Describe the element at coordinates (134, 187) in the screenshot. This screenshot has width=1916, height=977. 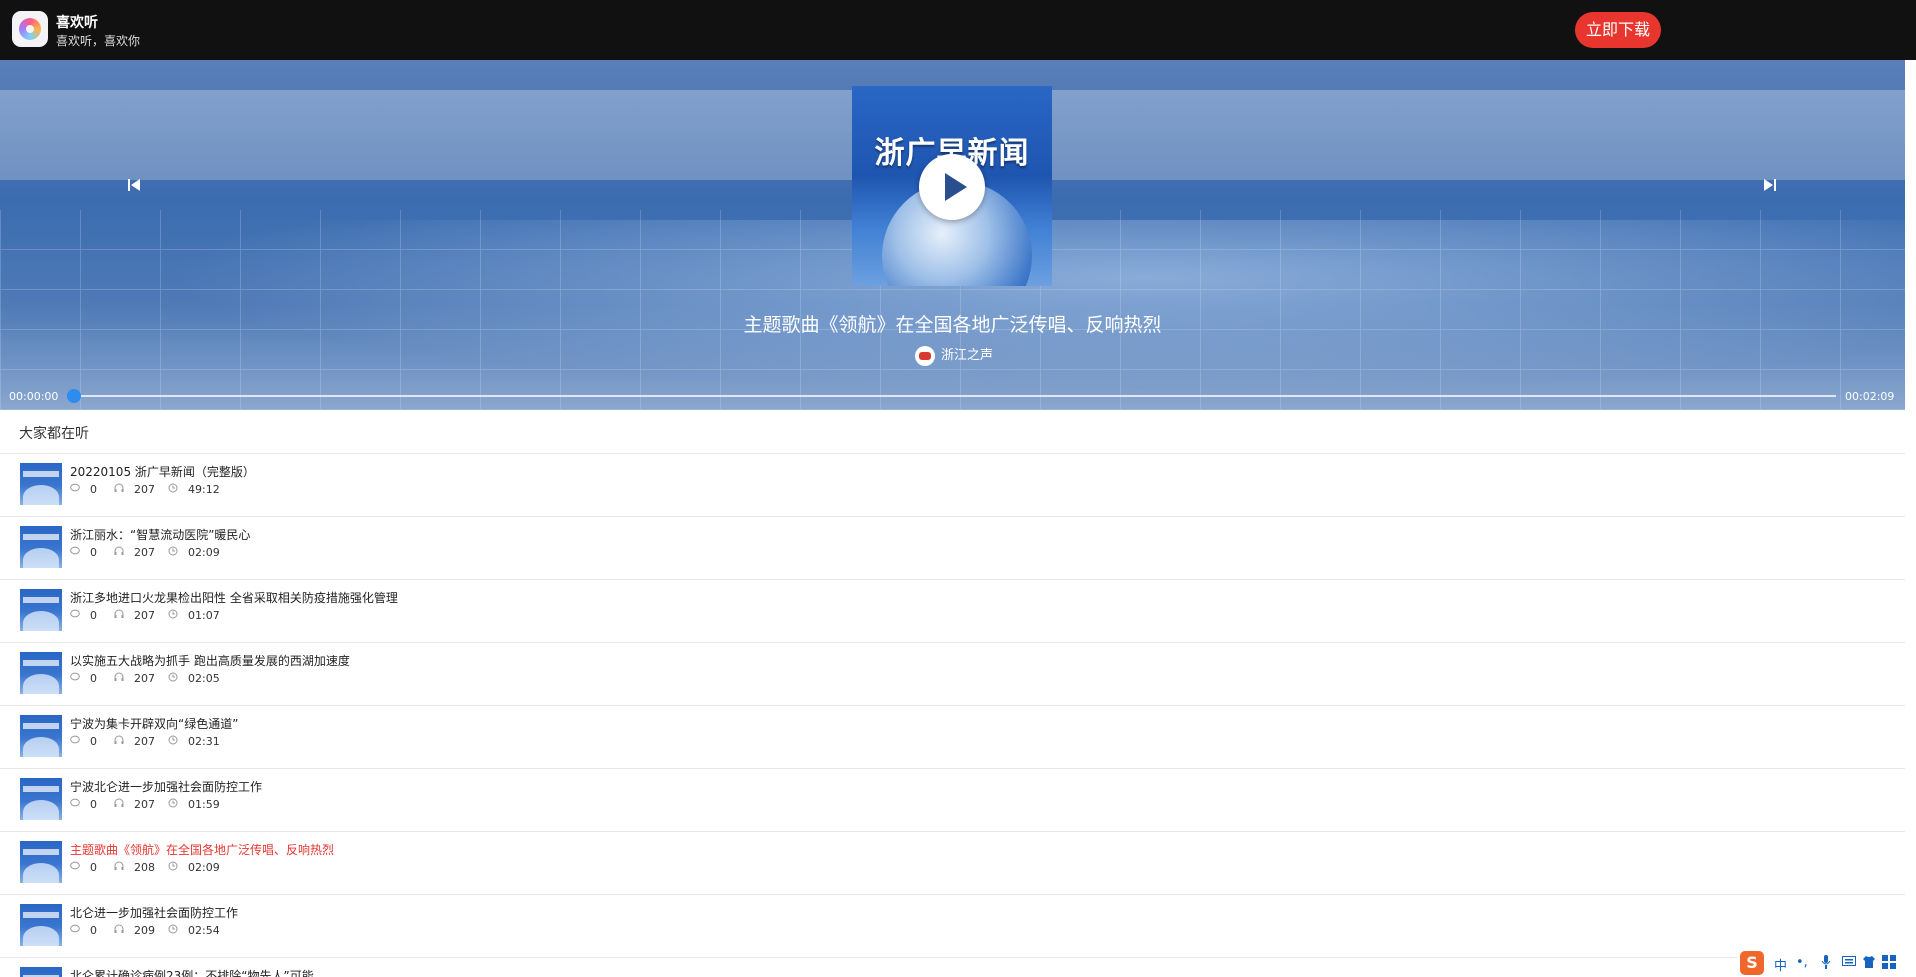
I see `skip-previous-icon` at that location.